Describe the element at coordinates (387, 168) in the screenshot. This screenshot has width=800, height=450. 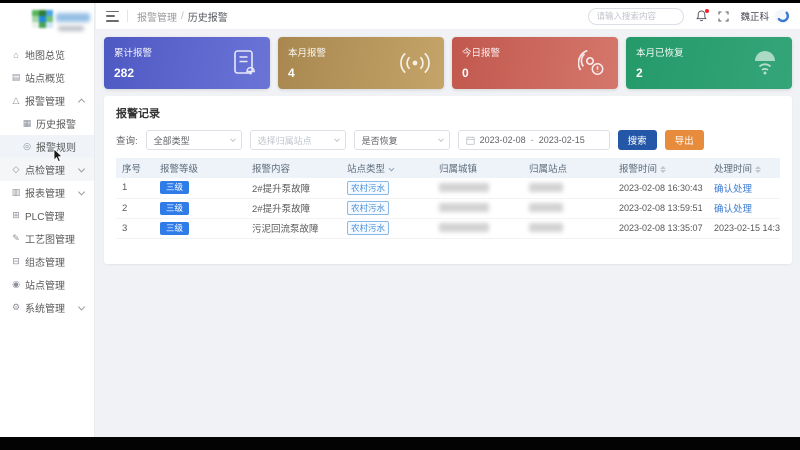
I see `col-site-type: 站点类型` at that location.